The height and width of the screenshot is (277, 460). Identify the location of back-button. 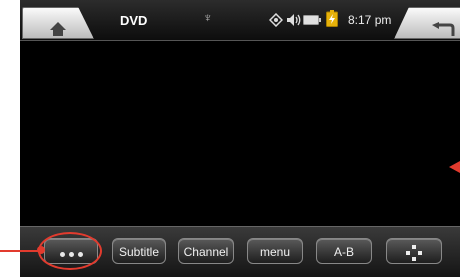
(427, 23).